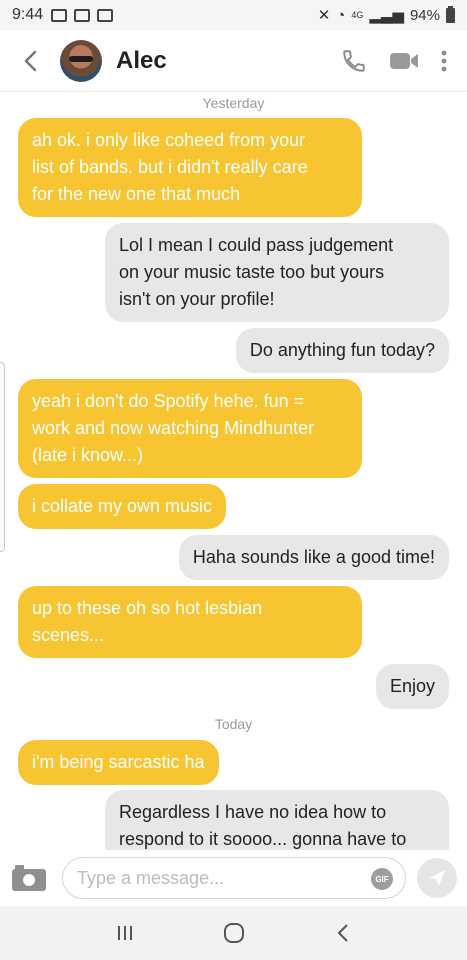 This screenshot has width=467, height=960. What do you see at coordinates (444, 61) in the screenshot?
I see `more-vertical-icon` at bounding box center [444, 61].